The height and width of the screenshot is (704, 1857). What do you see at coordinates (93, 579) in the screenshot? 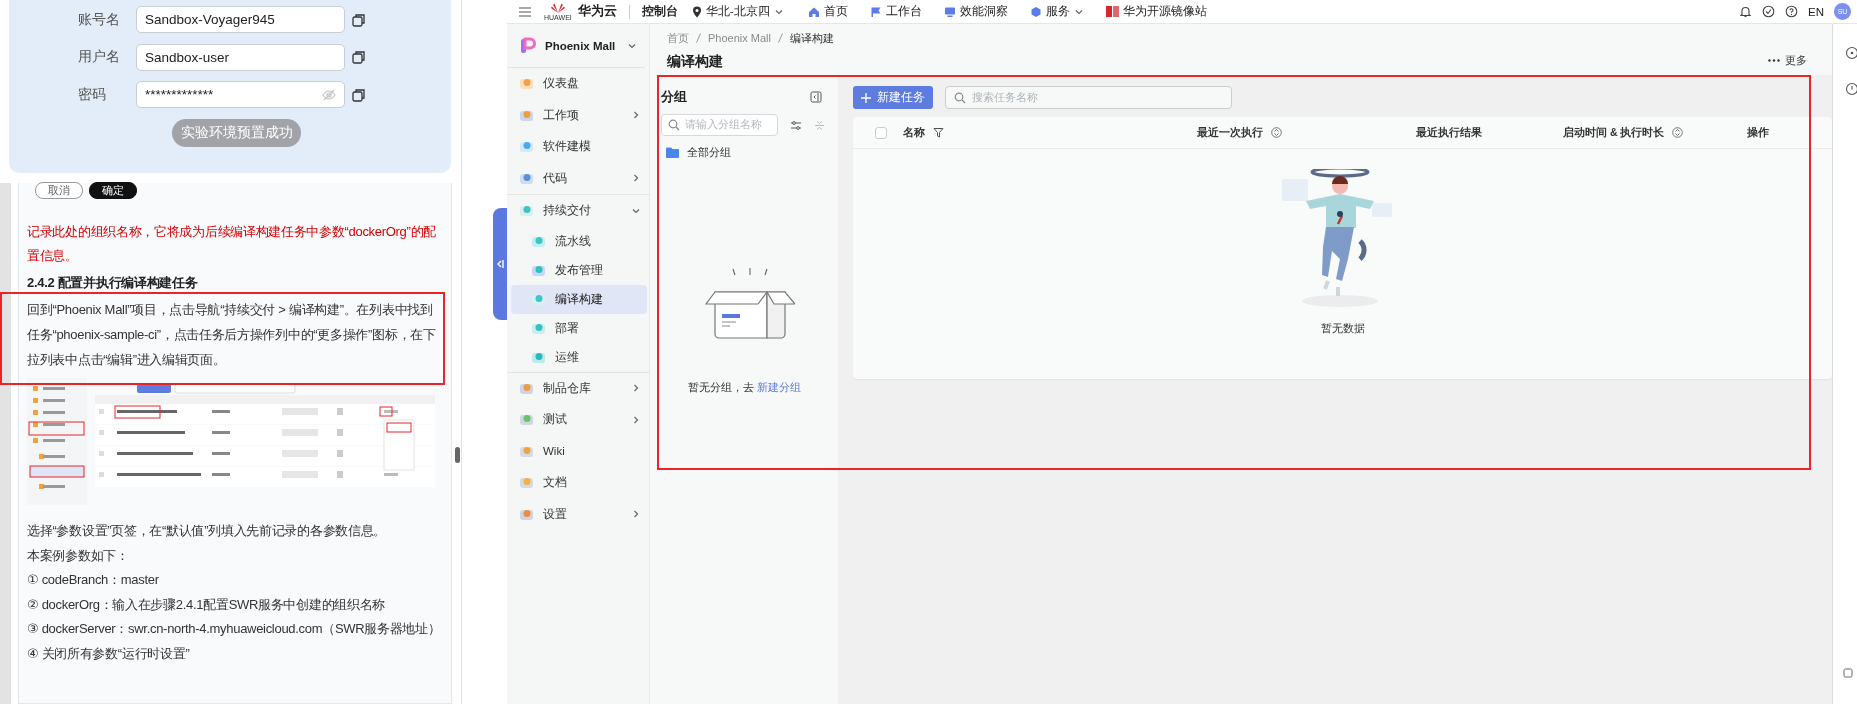
I see `paragraph: ① codeBranch：master` at bounding box center [93, 579].